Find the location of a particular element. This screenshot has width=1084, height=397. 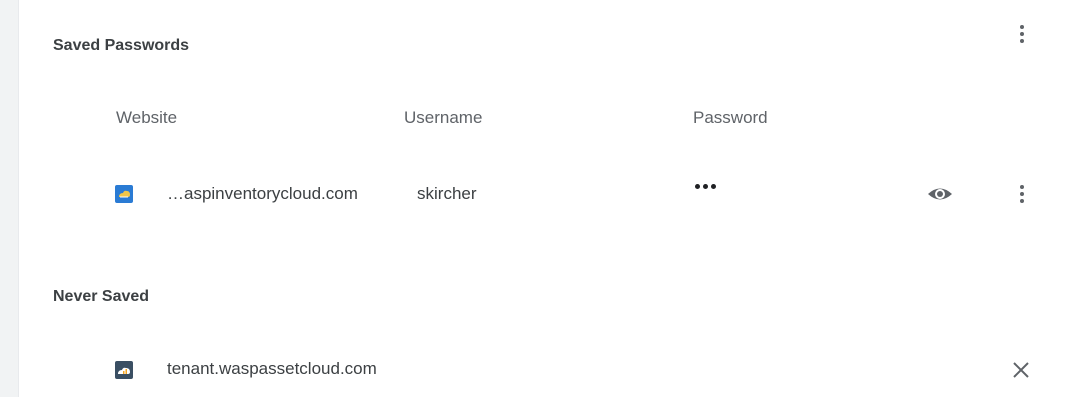

column-header-password: Password is located at coordinates (730, 117).